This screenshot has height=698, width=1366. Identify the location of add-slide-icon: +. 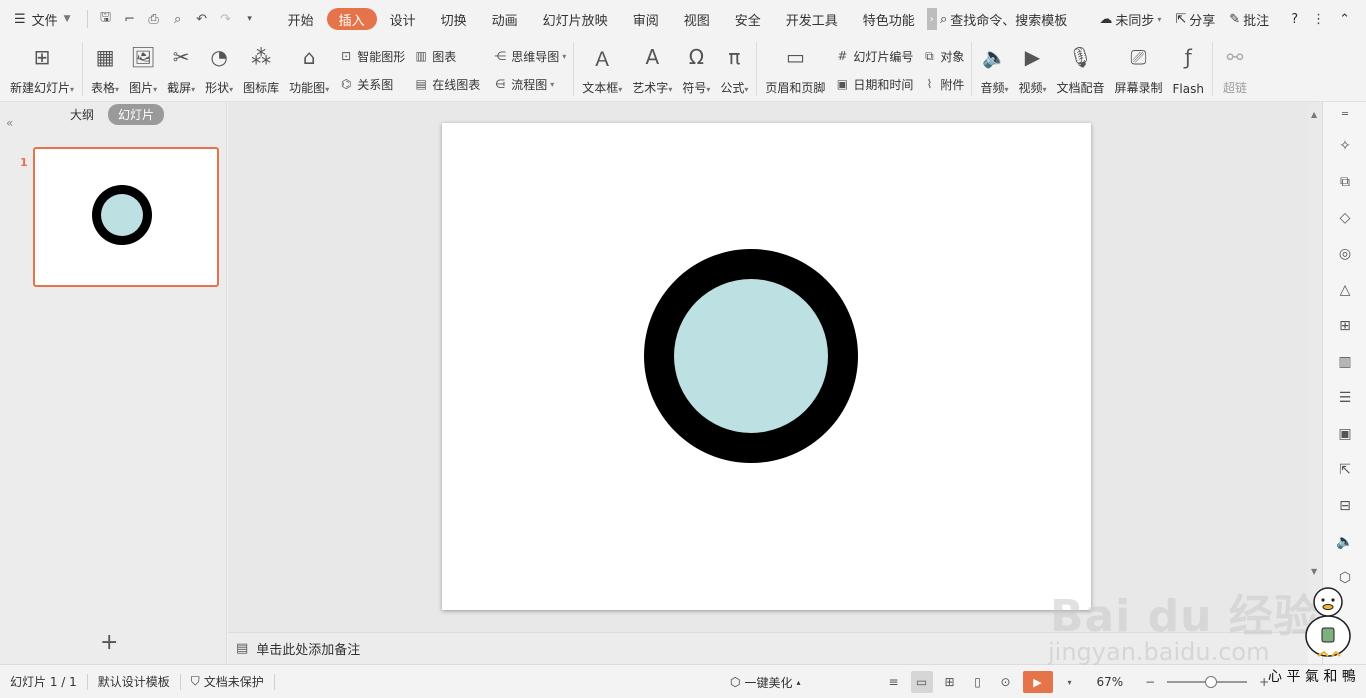
(109, 643).